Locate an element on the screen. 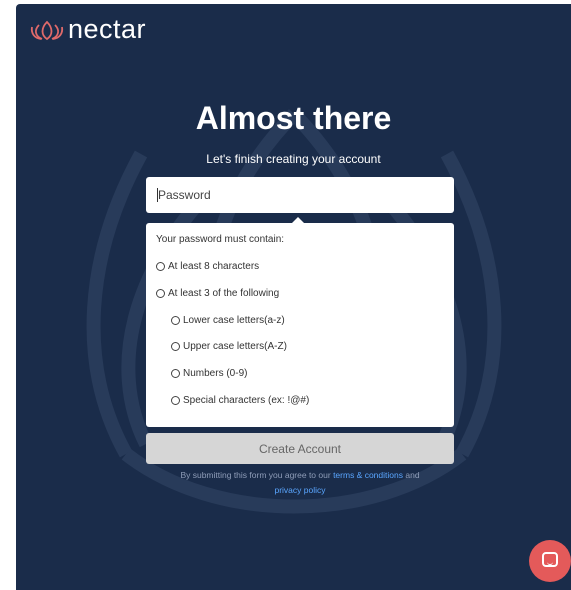  requirement-label: At least 3 of the following is located at coordinates (224, 293).